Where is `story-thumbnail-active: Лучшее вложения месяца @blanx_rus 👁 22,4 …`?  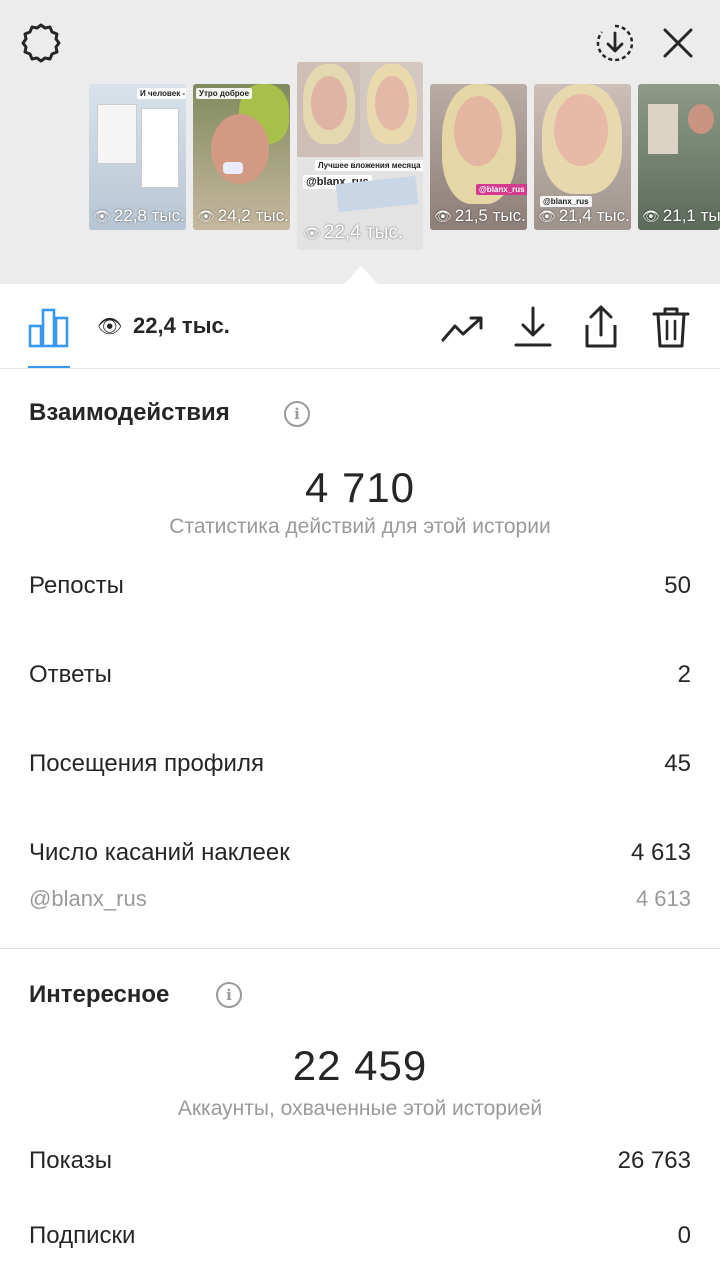 story-thumbnail-active: Лучшее вложения месяца @blanx_rus 👁 22,4 … is located at coordinates (360, 156).